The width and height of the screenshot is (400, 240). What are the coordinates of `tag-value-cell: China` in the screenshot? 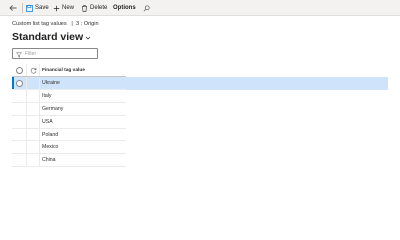 It's located at (49, 160).